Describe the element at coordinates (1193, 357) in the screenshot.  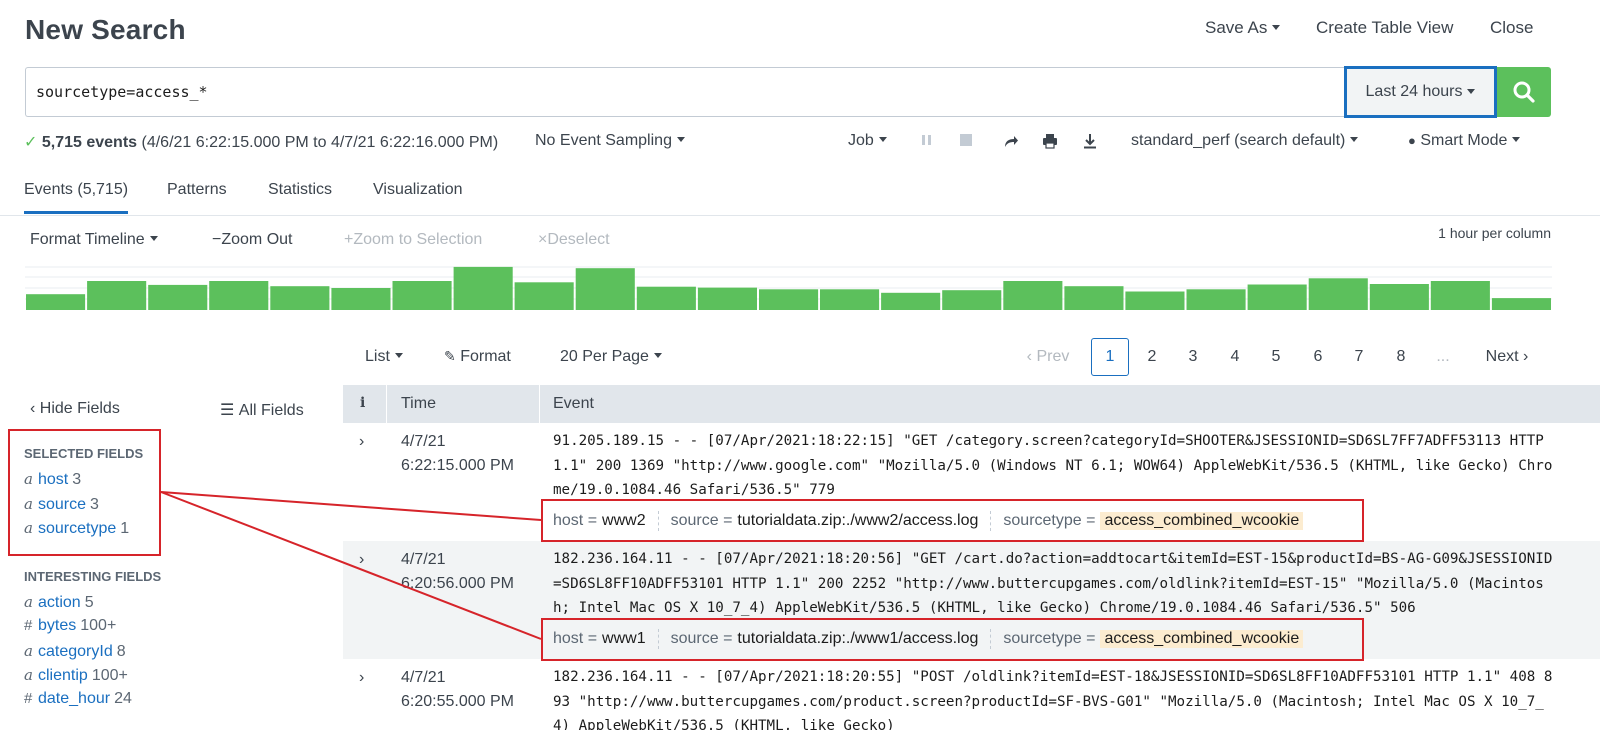
I see `page-3-button: 3` at that location.